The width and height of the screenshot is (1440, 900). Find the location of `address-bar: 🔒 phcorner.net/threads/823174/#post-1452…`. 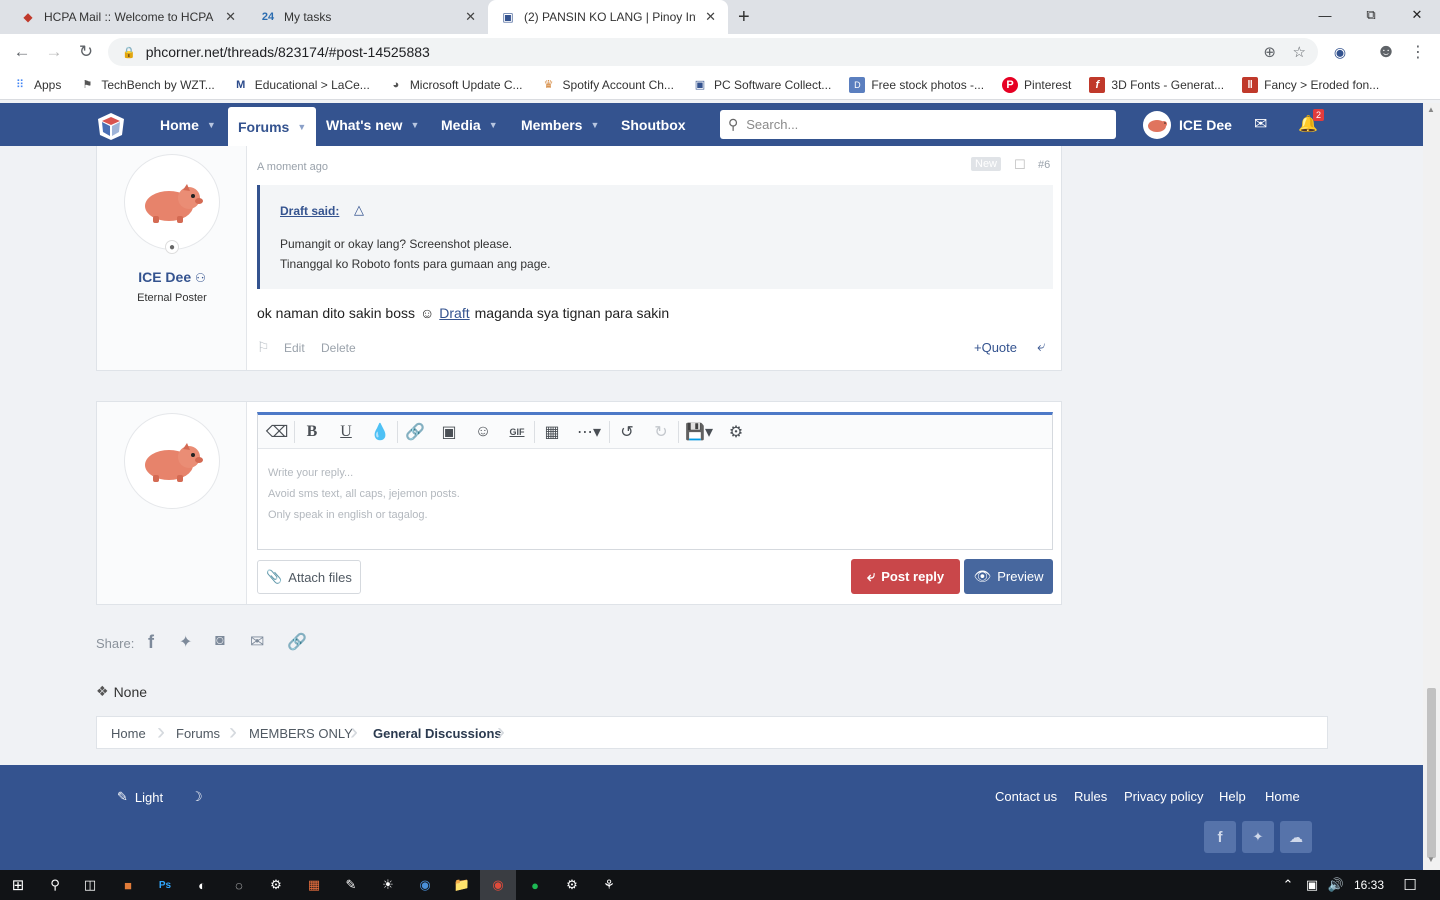

address-bar: 🔒 phcorner.net/threads/823174/#post-1452… is located at coordinates (713, 52).